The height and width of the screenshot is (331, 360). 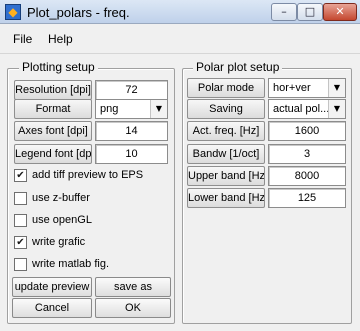 I want to click on window-title: Plot_polars - freq., so click(x=78, y=12).